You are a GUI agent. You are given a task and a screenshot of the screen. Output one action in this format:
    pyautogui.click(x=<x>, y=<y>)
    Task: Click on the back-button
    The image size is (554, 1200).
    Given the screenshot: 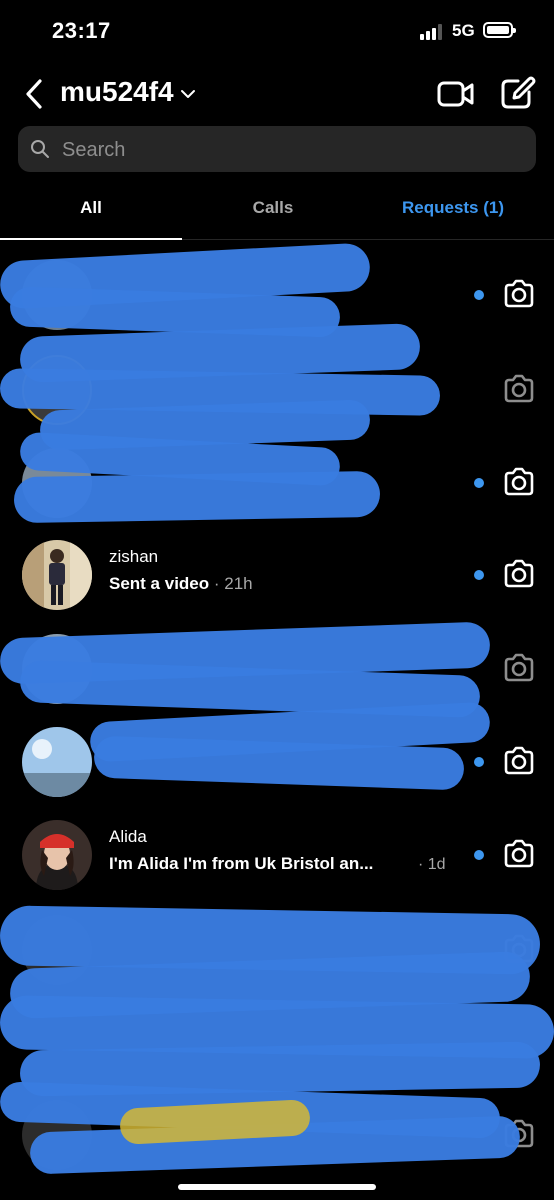 What is the action you would take?
    pyautogui.click(x=36, y=94)
    